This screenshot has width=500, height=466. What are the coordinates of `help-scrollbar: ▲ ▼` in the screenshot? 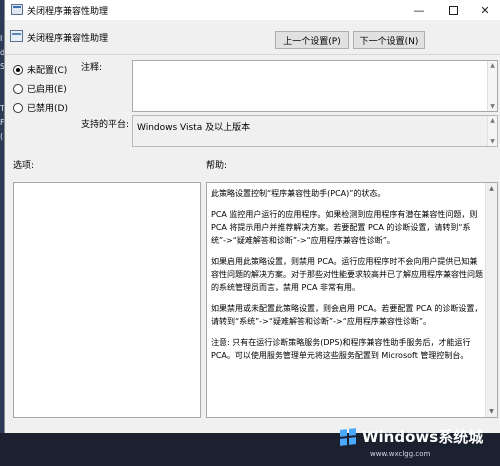 It's located at (491, 300).